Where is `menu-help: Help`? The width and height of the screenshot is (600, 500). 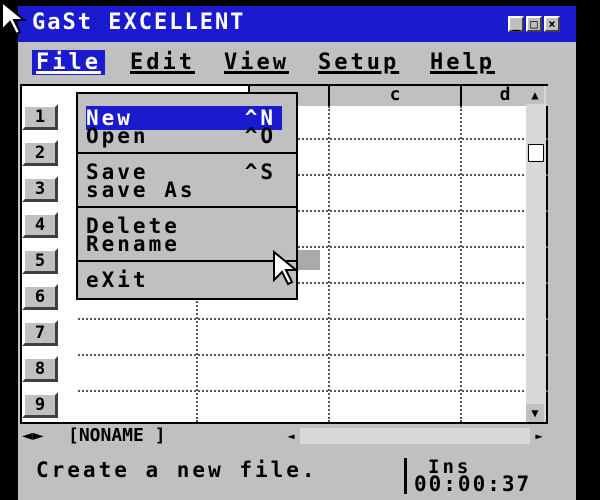
menu-help: Help is located at coordinates (462, 62).